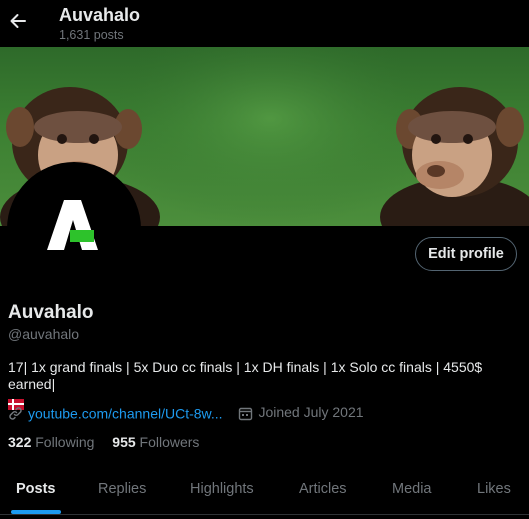  I want to click on avatar, so click(74, 229).